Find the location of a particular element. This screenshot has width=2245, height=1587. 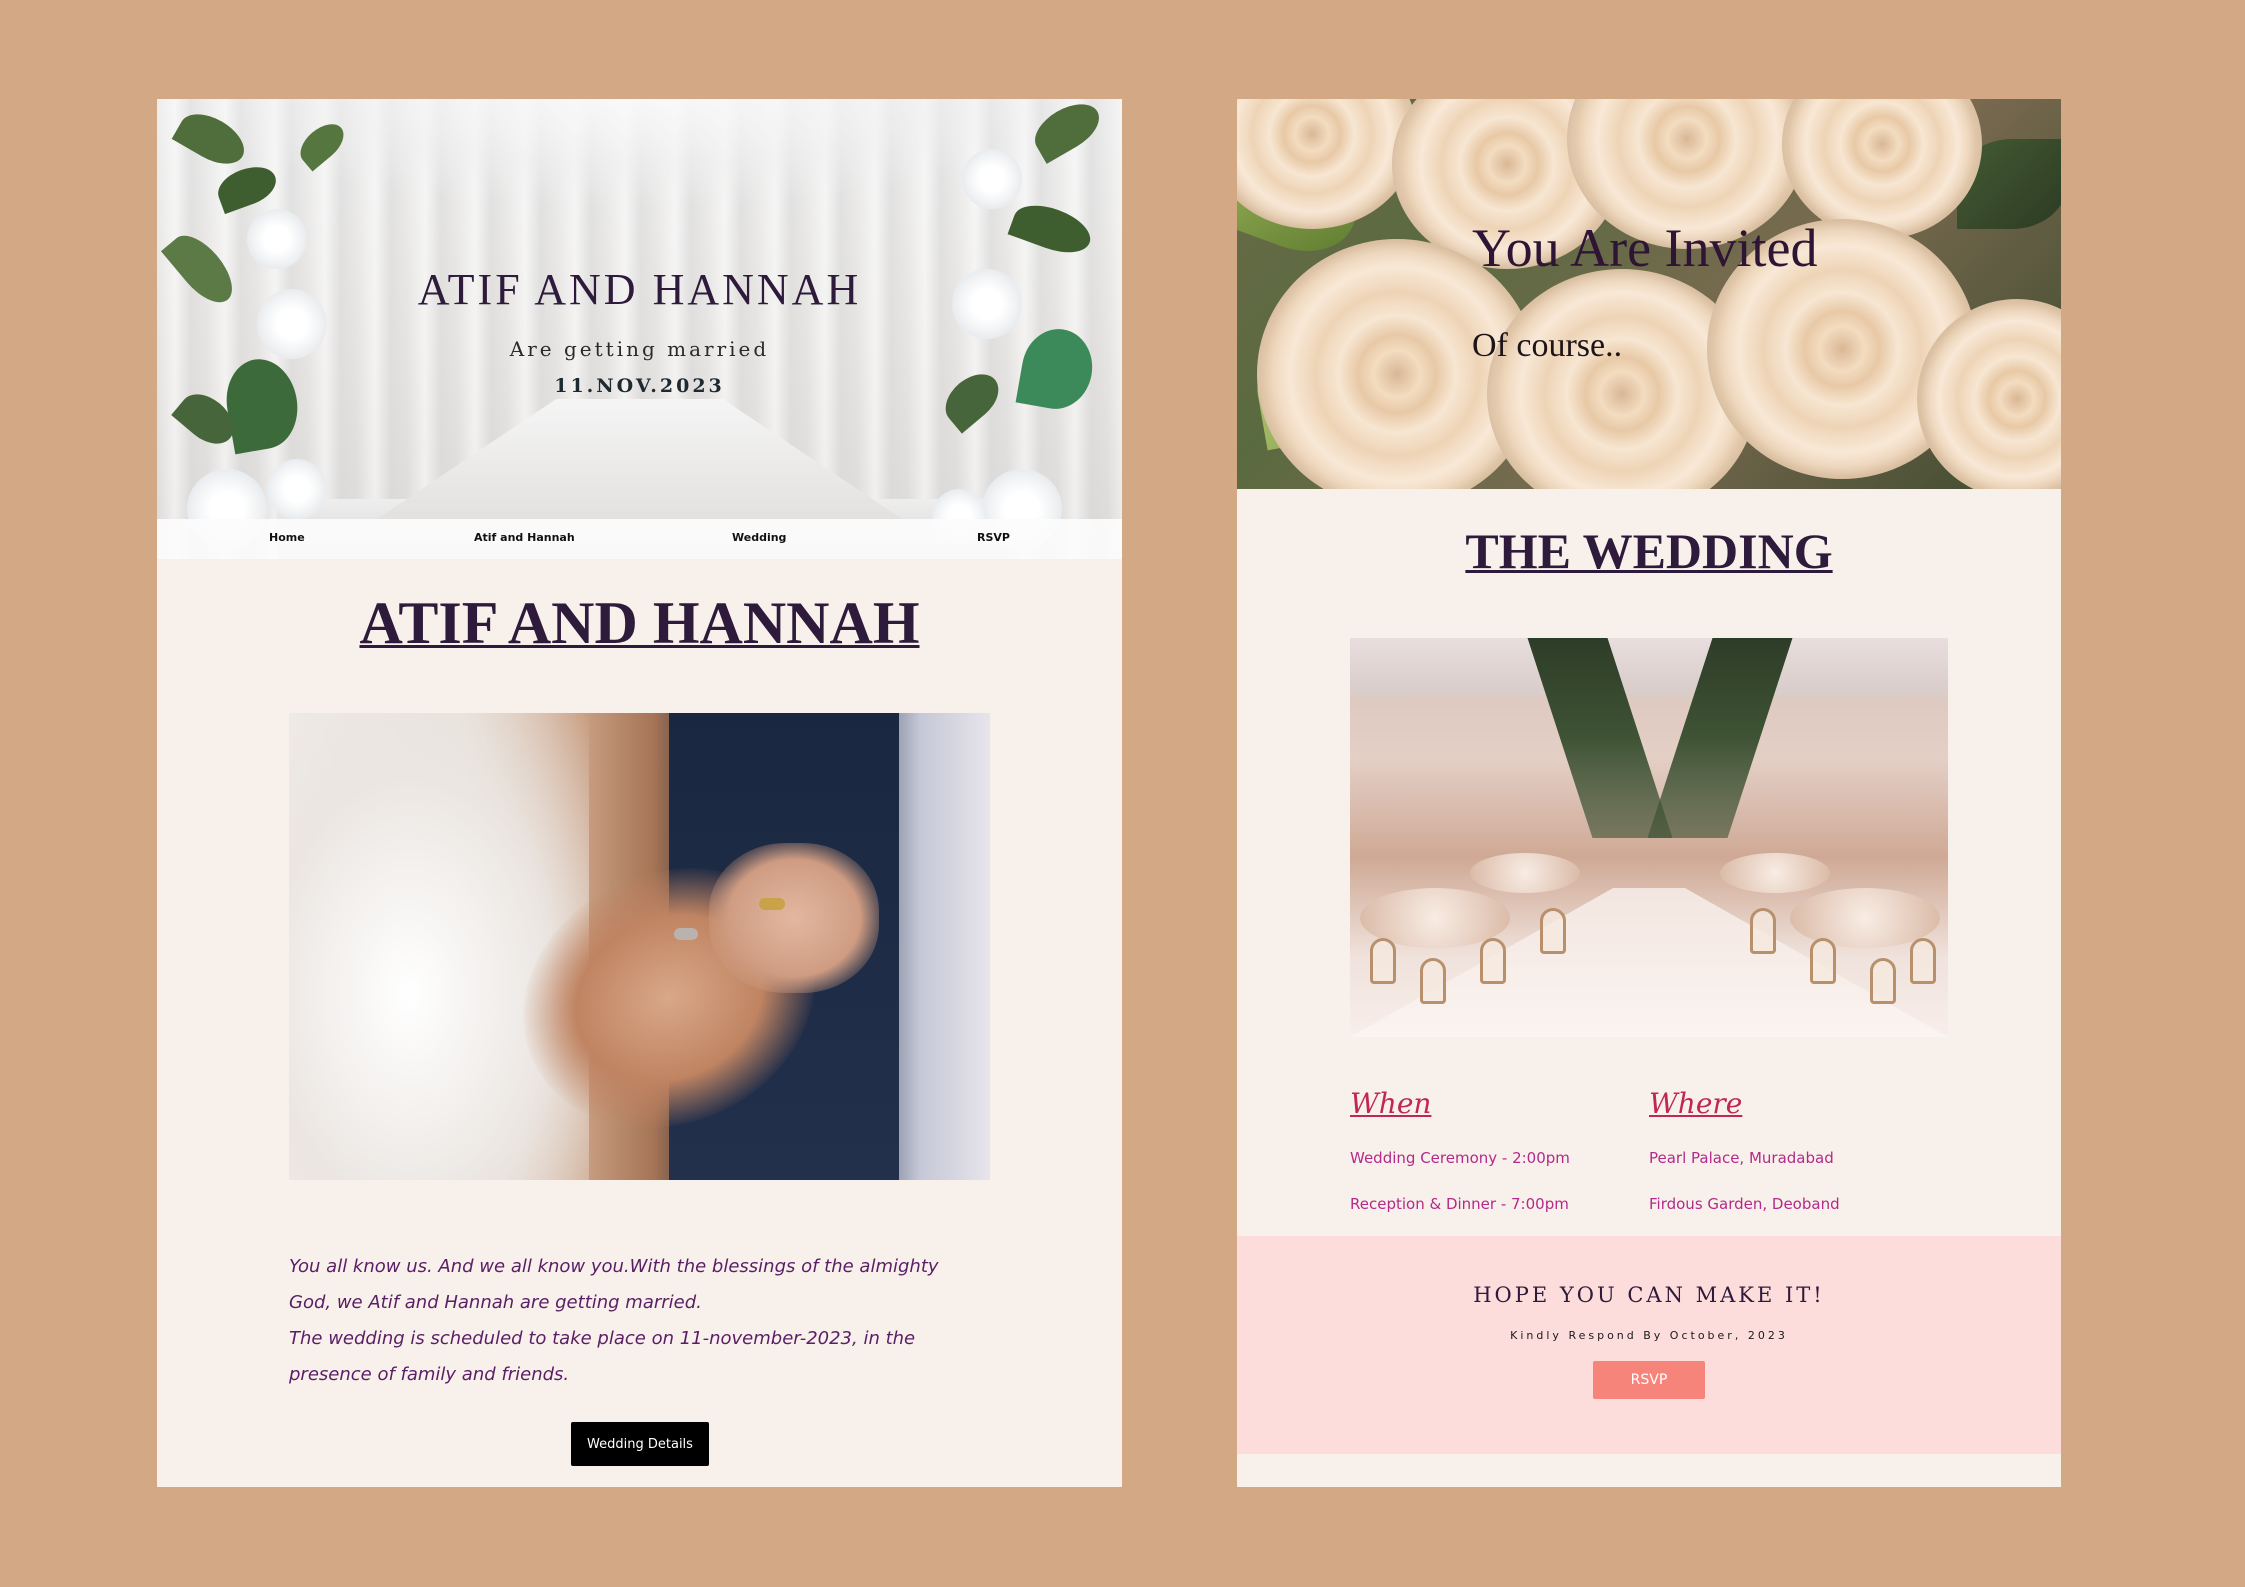

hero-roses-image: You Are Invited Of course.. is located at coordinates (1649, 294).